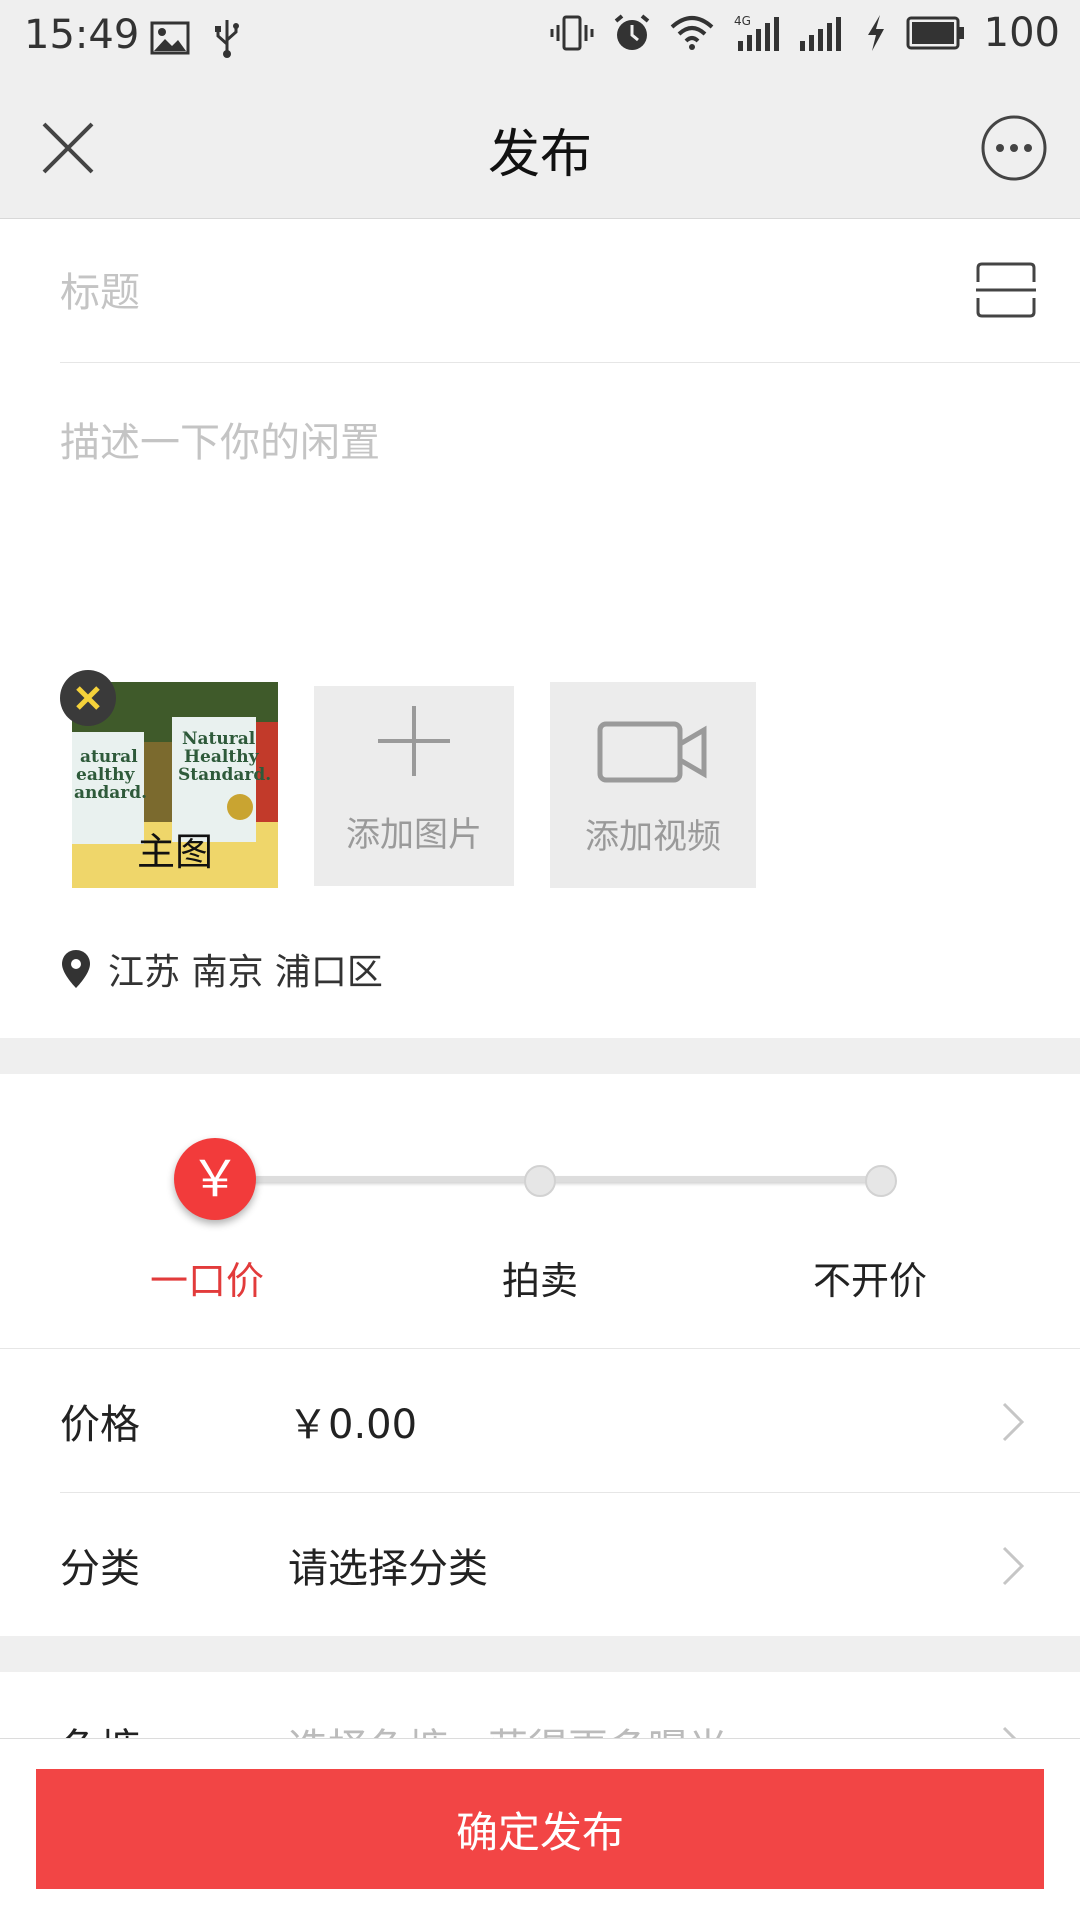  What do you see at coordinates (100, 1569) in the screenshot?
I see `category-label: 分类` at bounding box center [100, 1569].